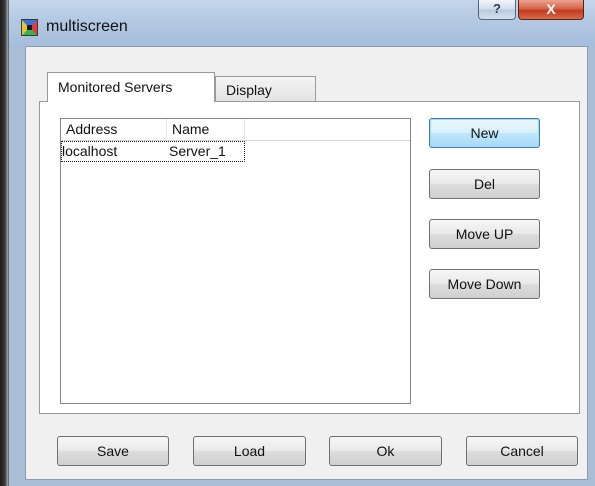 The height and width of the screenshot is (486, 595). I want to click on save-button: Save, so click(113, 451).